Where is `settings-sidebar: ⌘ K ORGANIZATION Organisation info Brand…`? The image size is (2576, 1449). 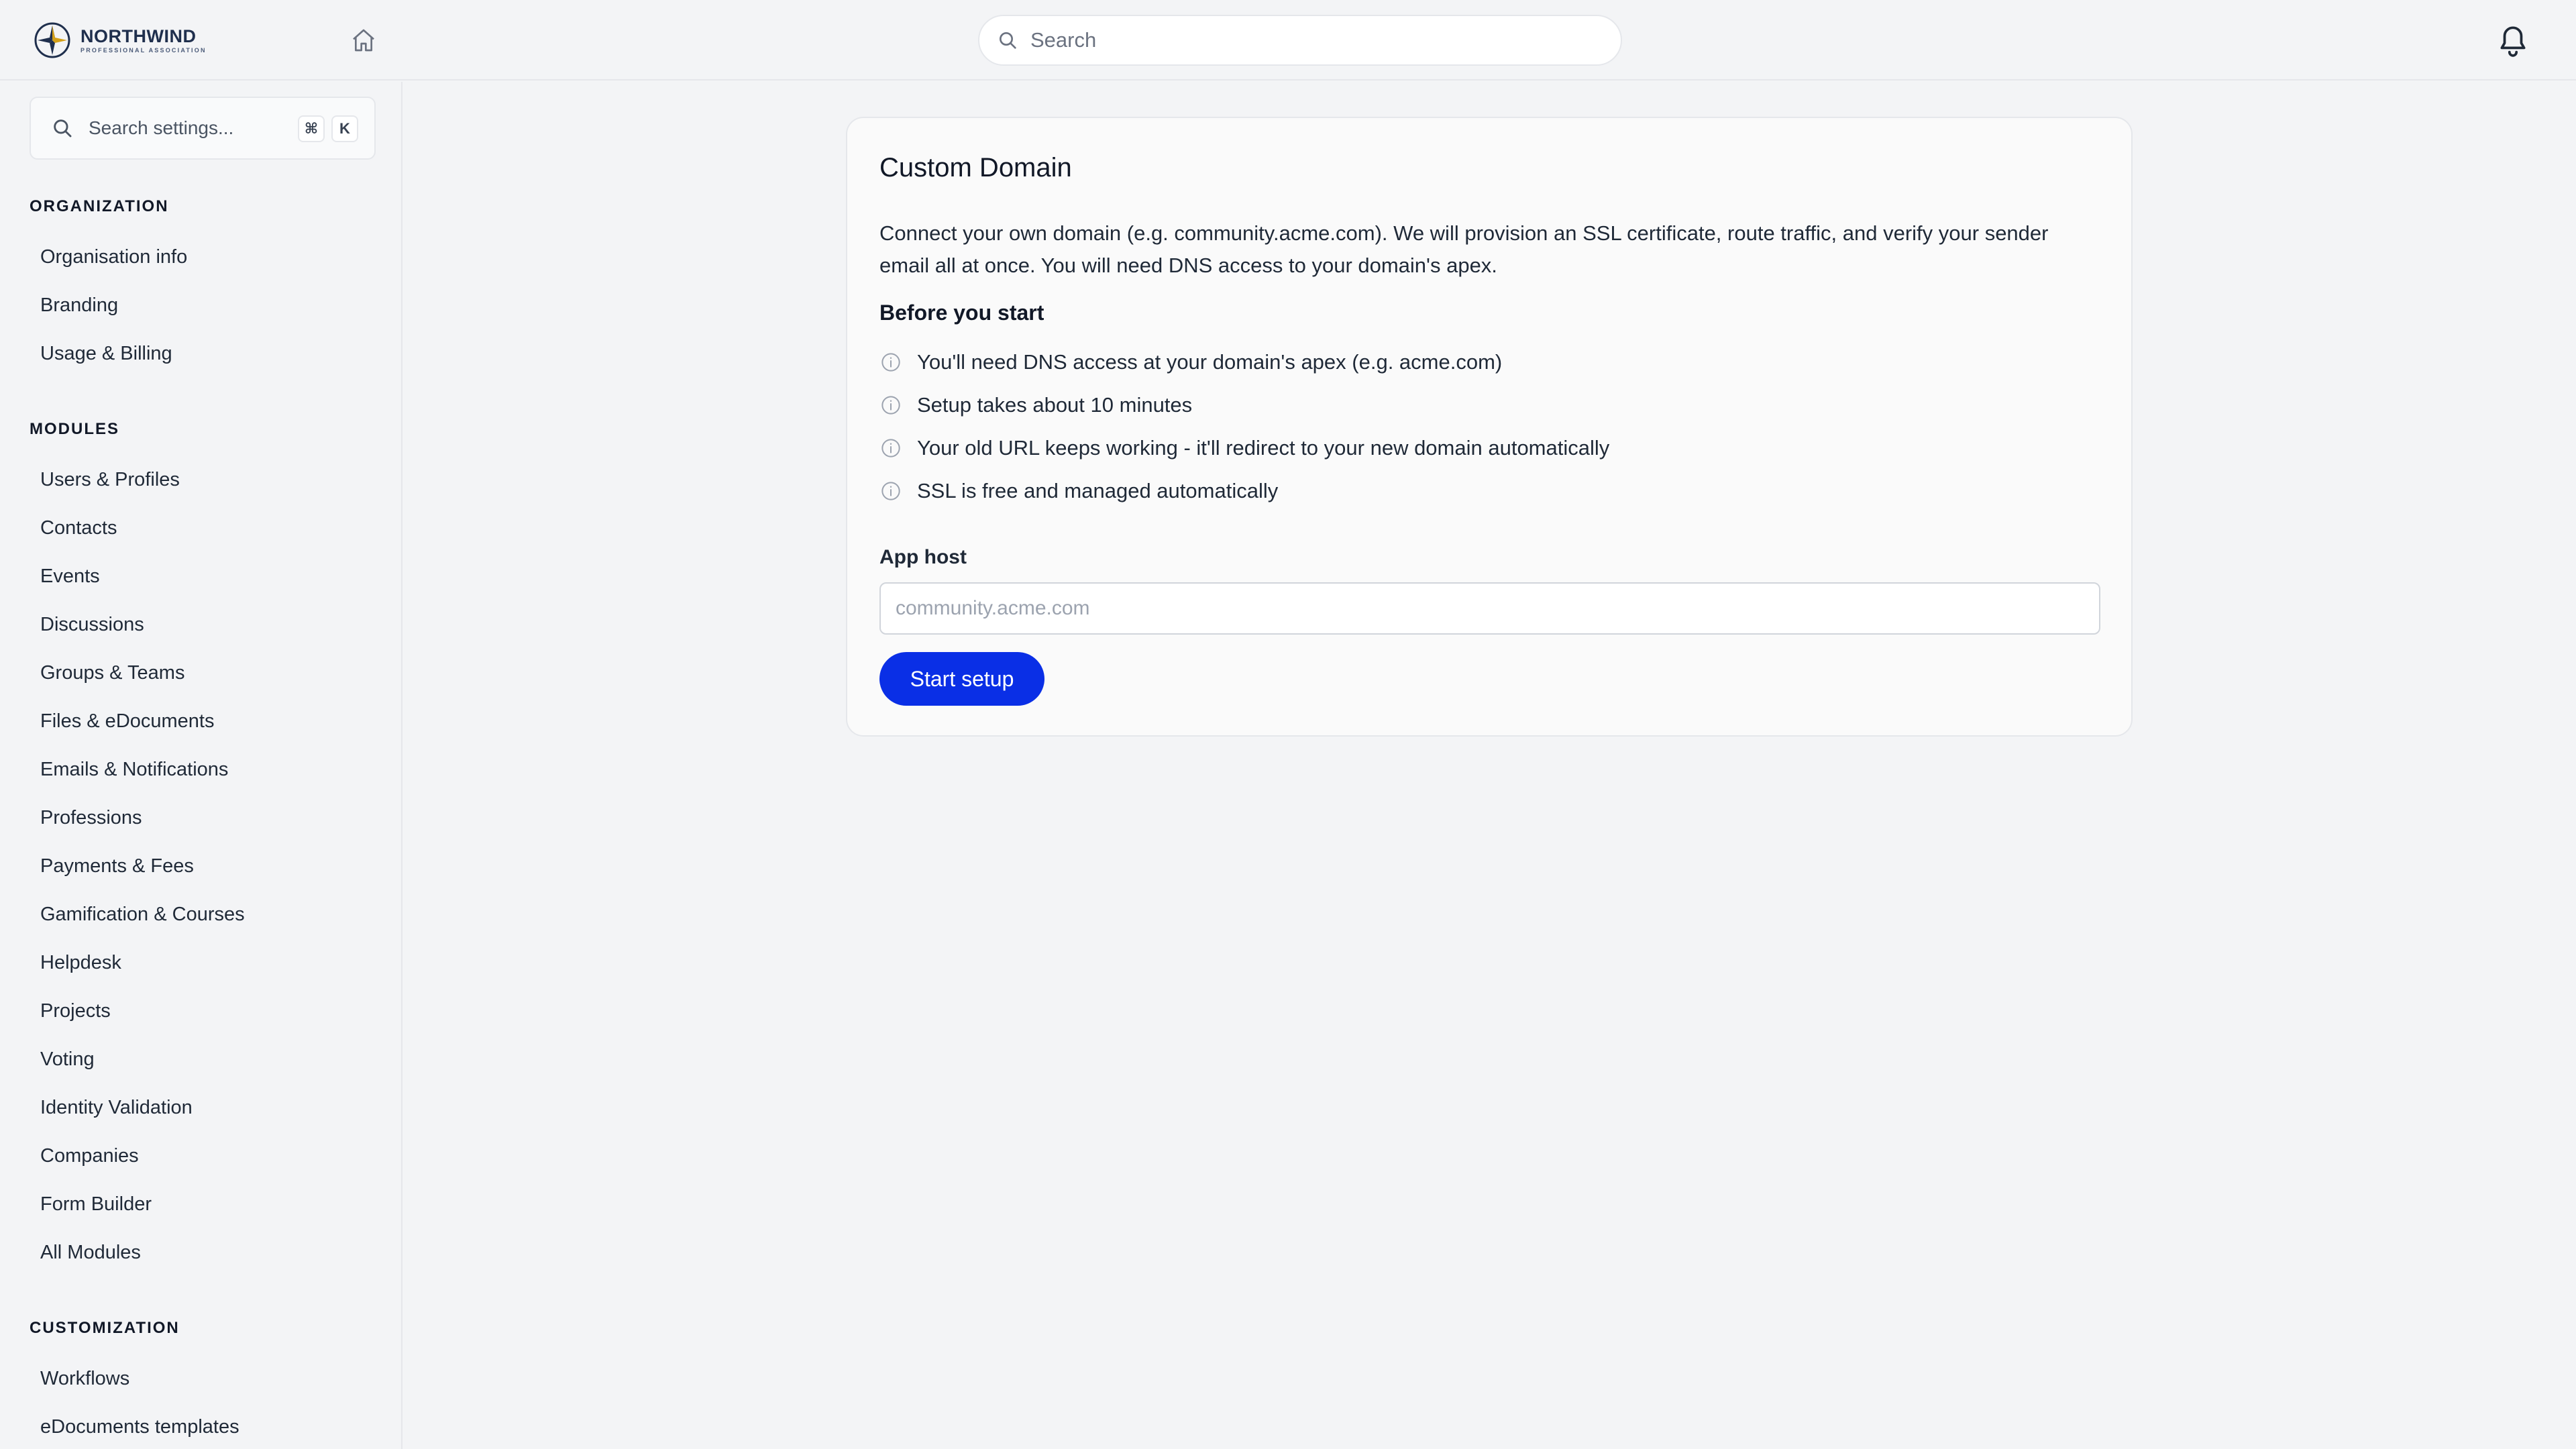 settings-sidebar: ⌘ K ORGANIZATION Organisation info Brand… is located at coordinates (201, 765).